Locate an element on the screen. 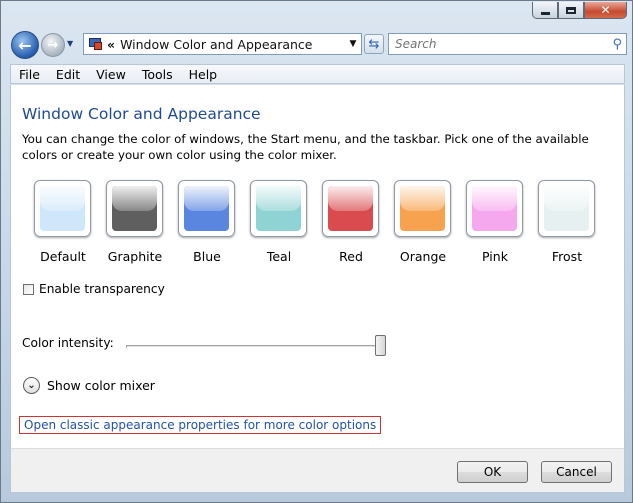 This screenshot has height=503, width=633. breadcrumb-overflow: « is located at coordinates (111, 44).